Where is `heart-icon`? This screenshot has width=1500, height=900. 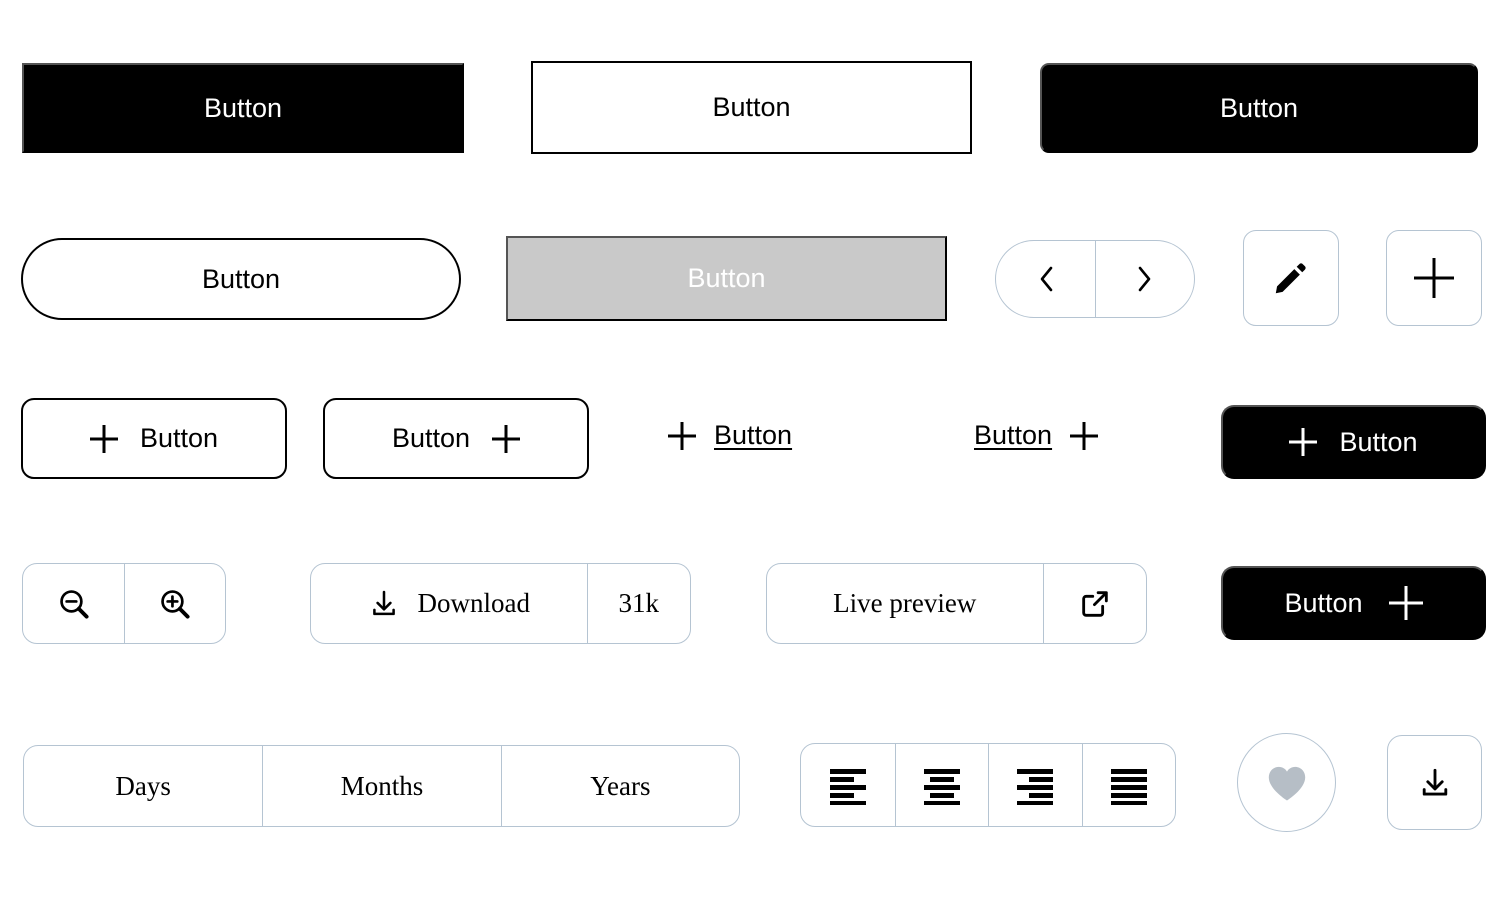 heart-icon is located at coordinates (1287, 783).